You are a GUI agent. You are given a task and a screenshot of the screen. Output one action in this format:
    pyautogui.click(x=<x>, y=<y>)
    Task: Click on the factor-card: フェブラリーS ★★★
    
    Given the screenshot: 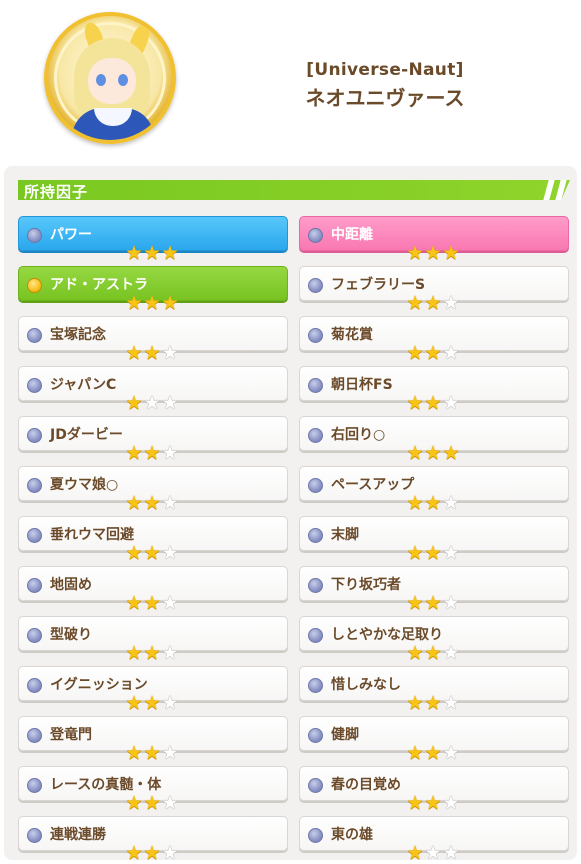 What is the action you would take?
    pyautogui.click(x=434, y=289)
    